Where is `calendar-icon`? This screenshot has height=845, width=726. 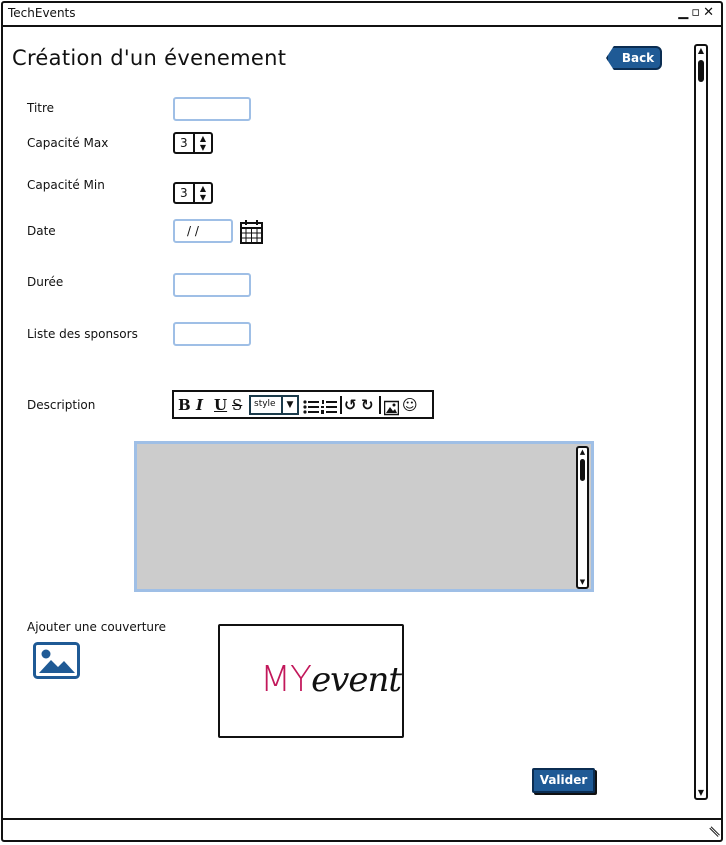 calendar-icon is located at coordinates (251, 231).